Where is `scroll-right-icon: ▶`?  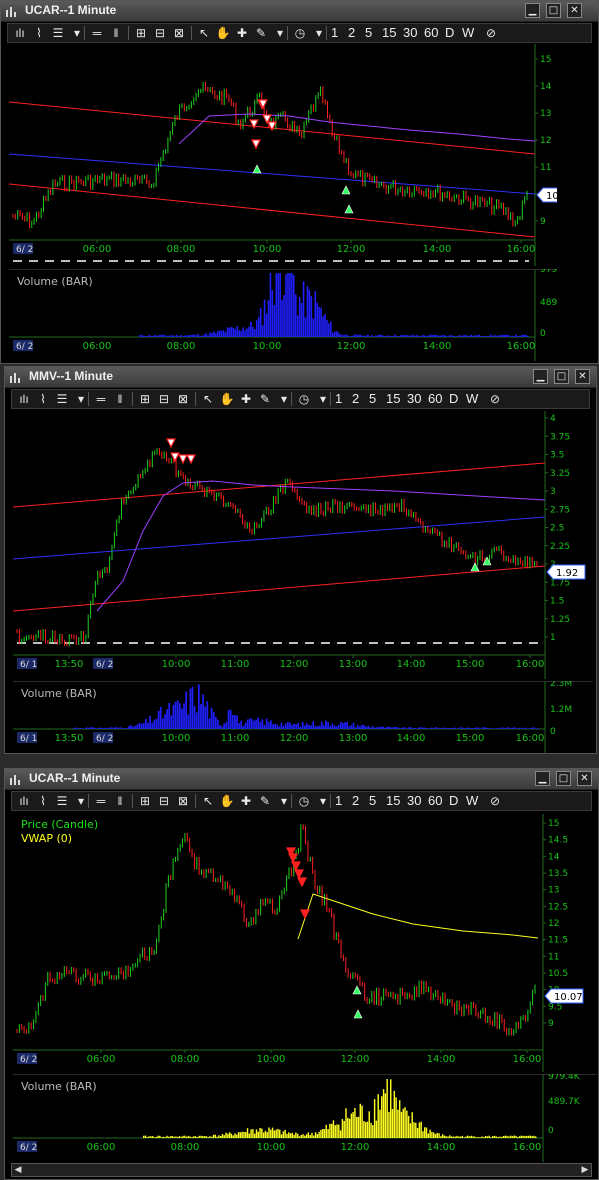 scroll-right-icon: ▶ is located at coordinates (585, 1170).